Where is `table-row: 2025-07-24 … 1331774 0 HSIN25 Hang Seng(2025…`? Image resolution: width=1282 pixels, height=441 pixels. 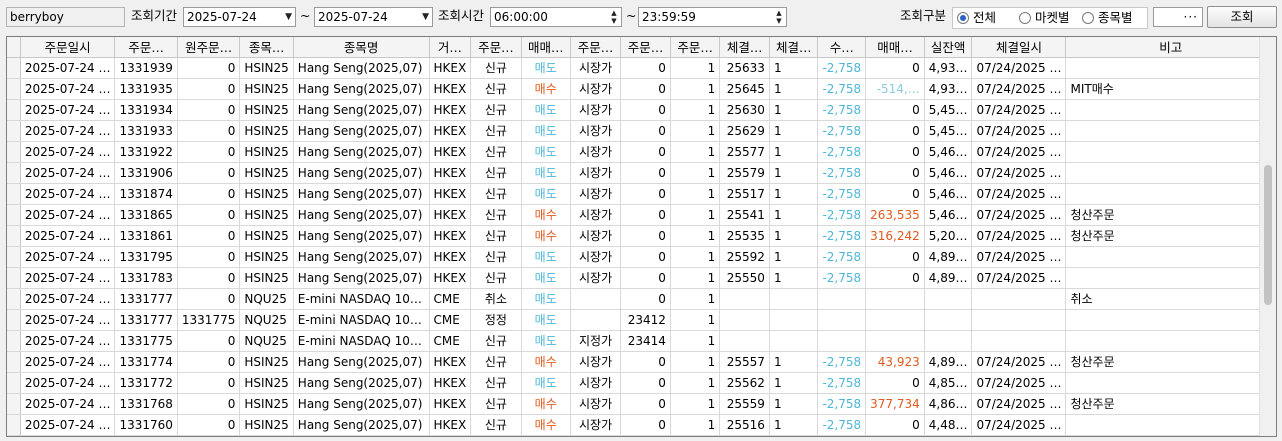 table-row: 2025-07-24 … 1331774 0 HSIN25 Hang Seng(2025… is located at coordinates (641, 362).